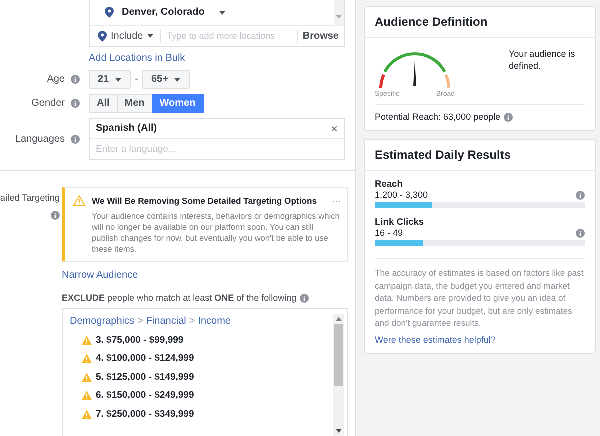 This screenshot has width=600, height=436. I want to click on metric-range: 16 - 49, so click(389, 233).